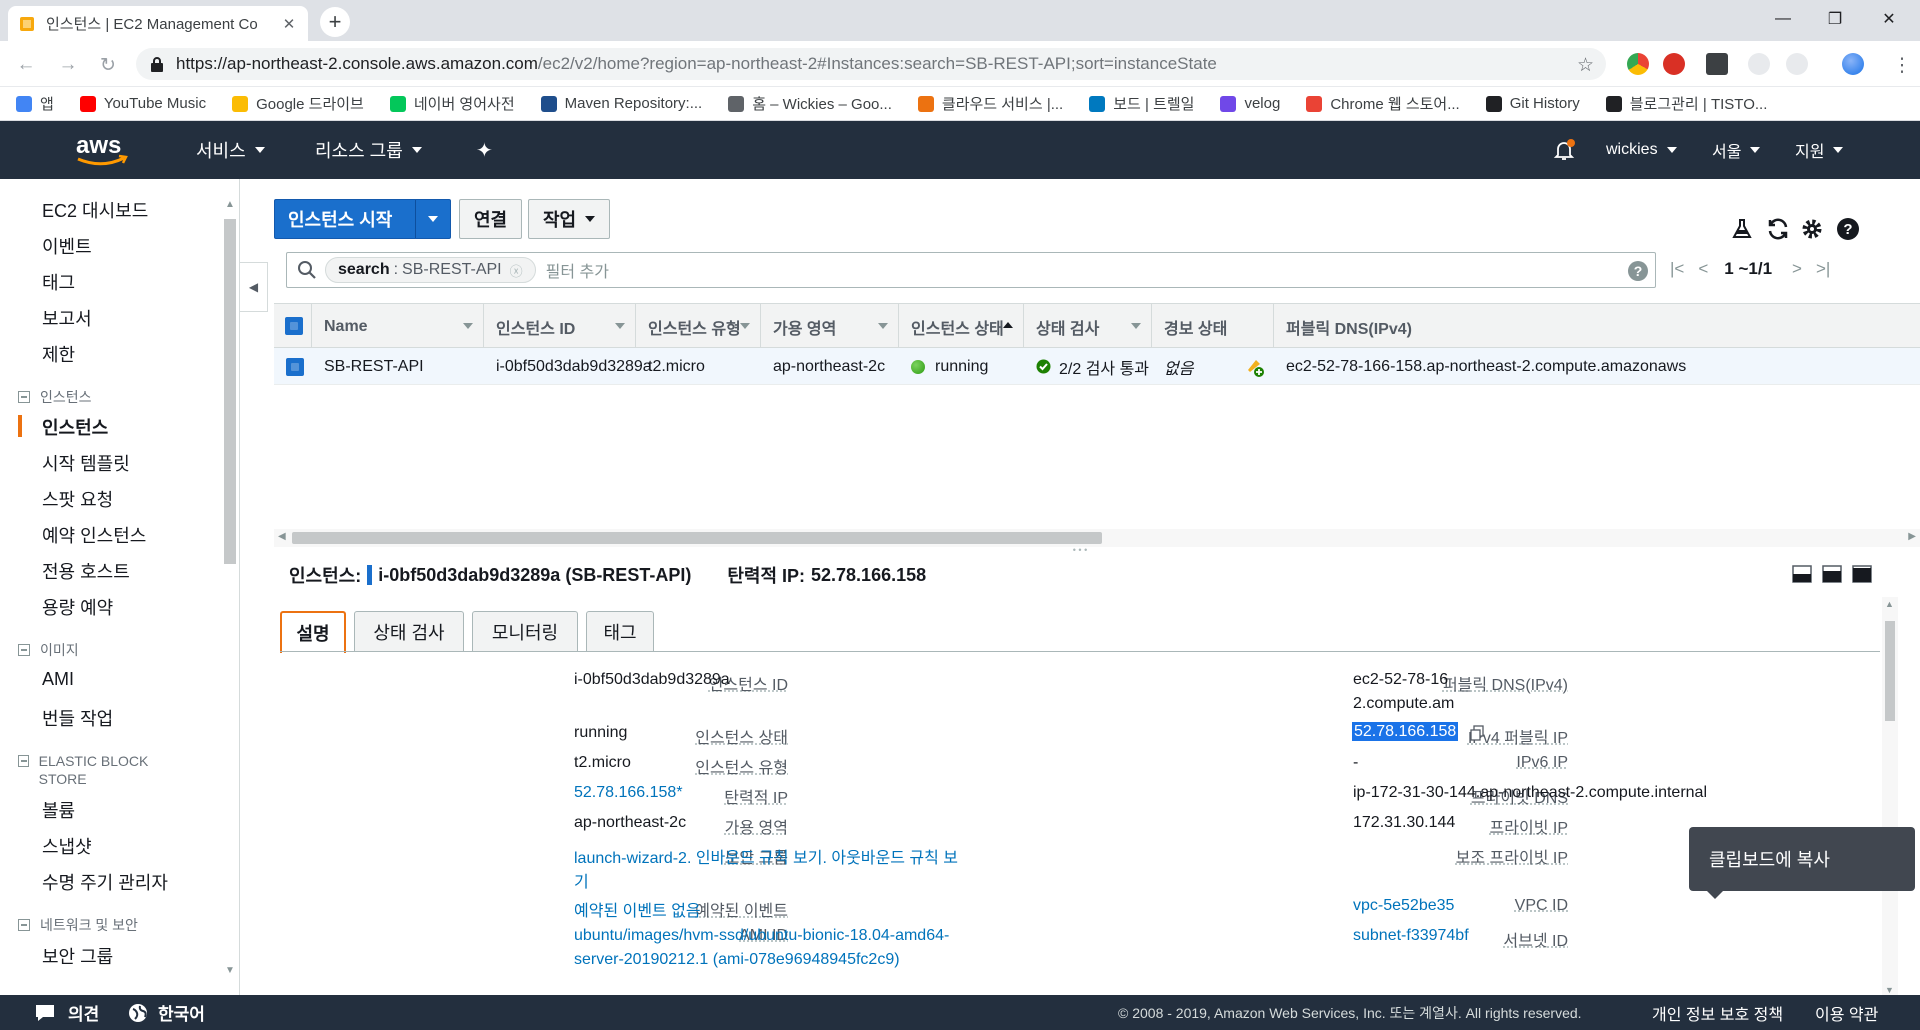 The image size is (1920, 1030). Describe the element at coordinates (1597, 326) in the screenshot. I see `column-header-public-dns: 퍼블릭 DNS(IPv4)` at that location.